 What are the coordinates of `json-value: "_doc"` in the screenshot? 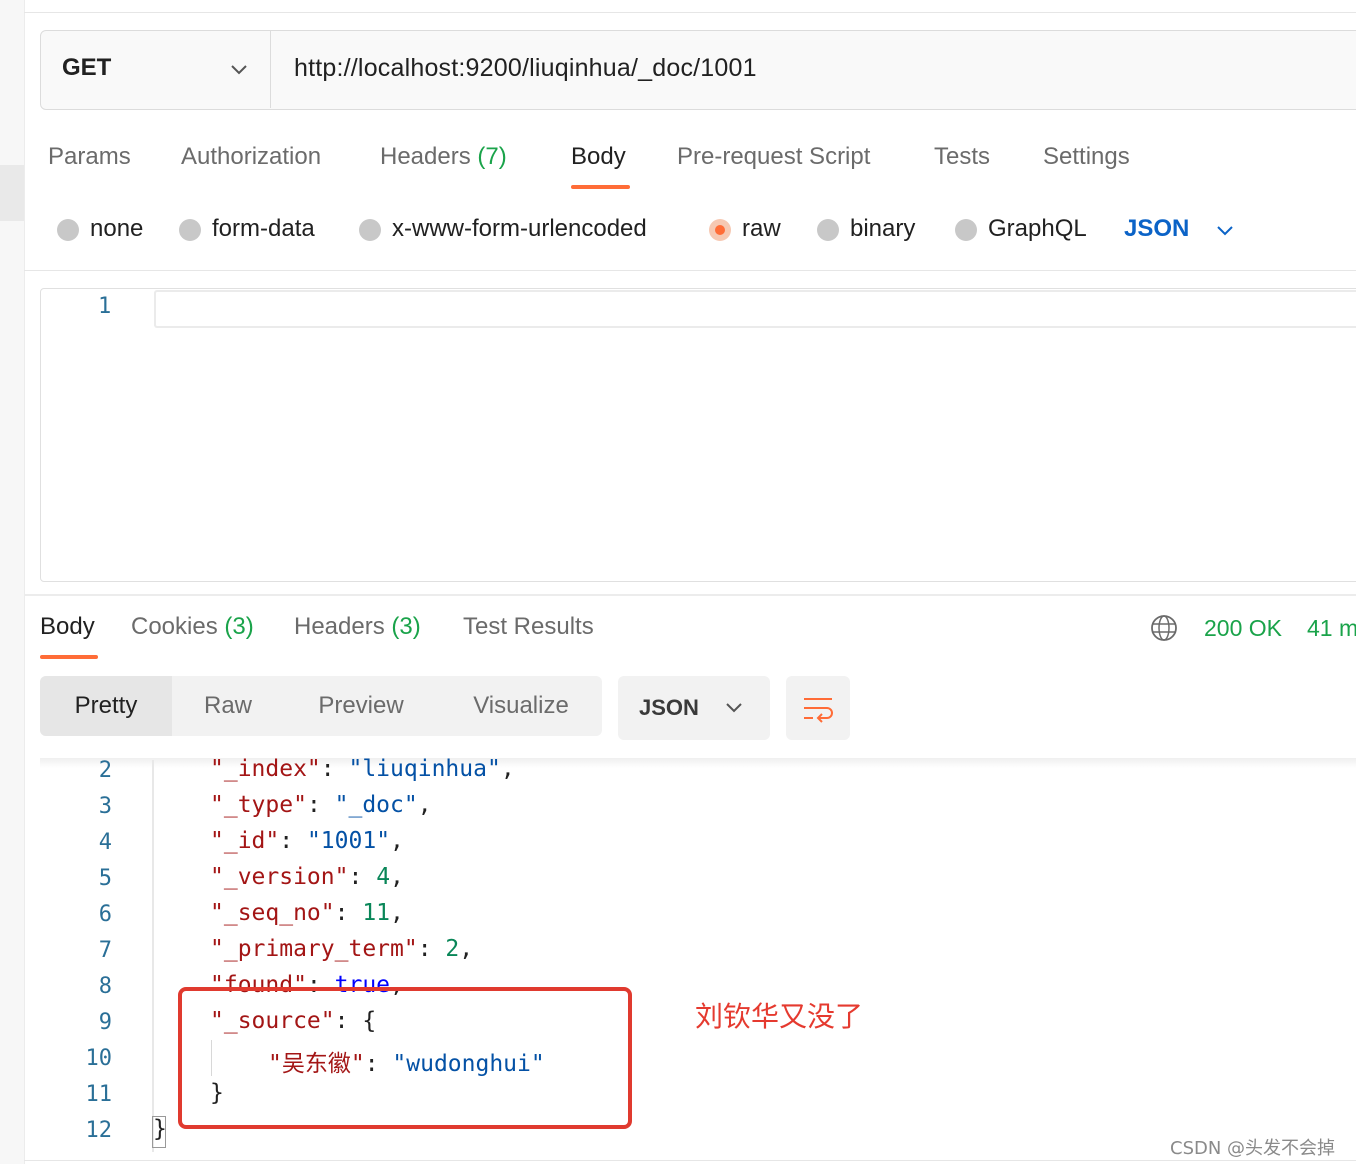 It's located at (376, 805).